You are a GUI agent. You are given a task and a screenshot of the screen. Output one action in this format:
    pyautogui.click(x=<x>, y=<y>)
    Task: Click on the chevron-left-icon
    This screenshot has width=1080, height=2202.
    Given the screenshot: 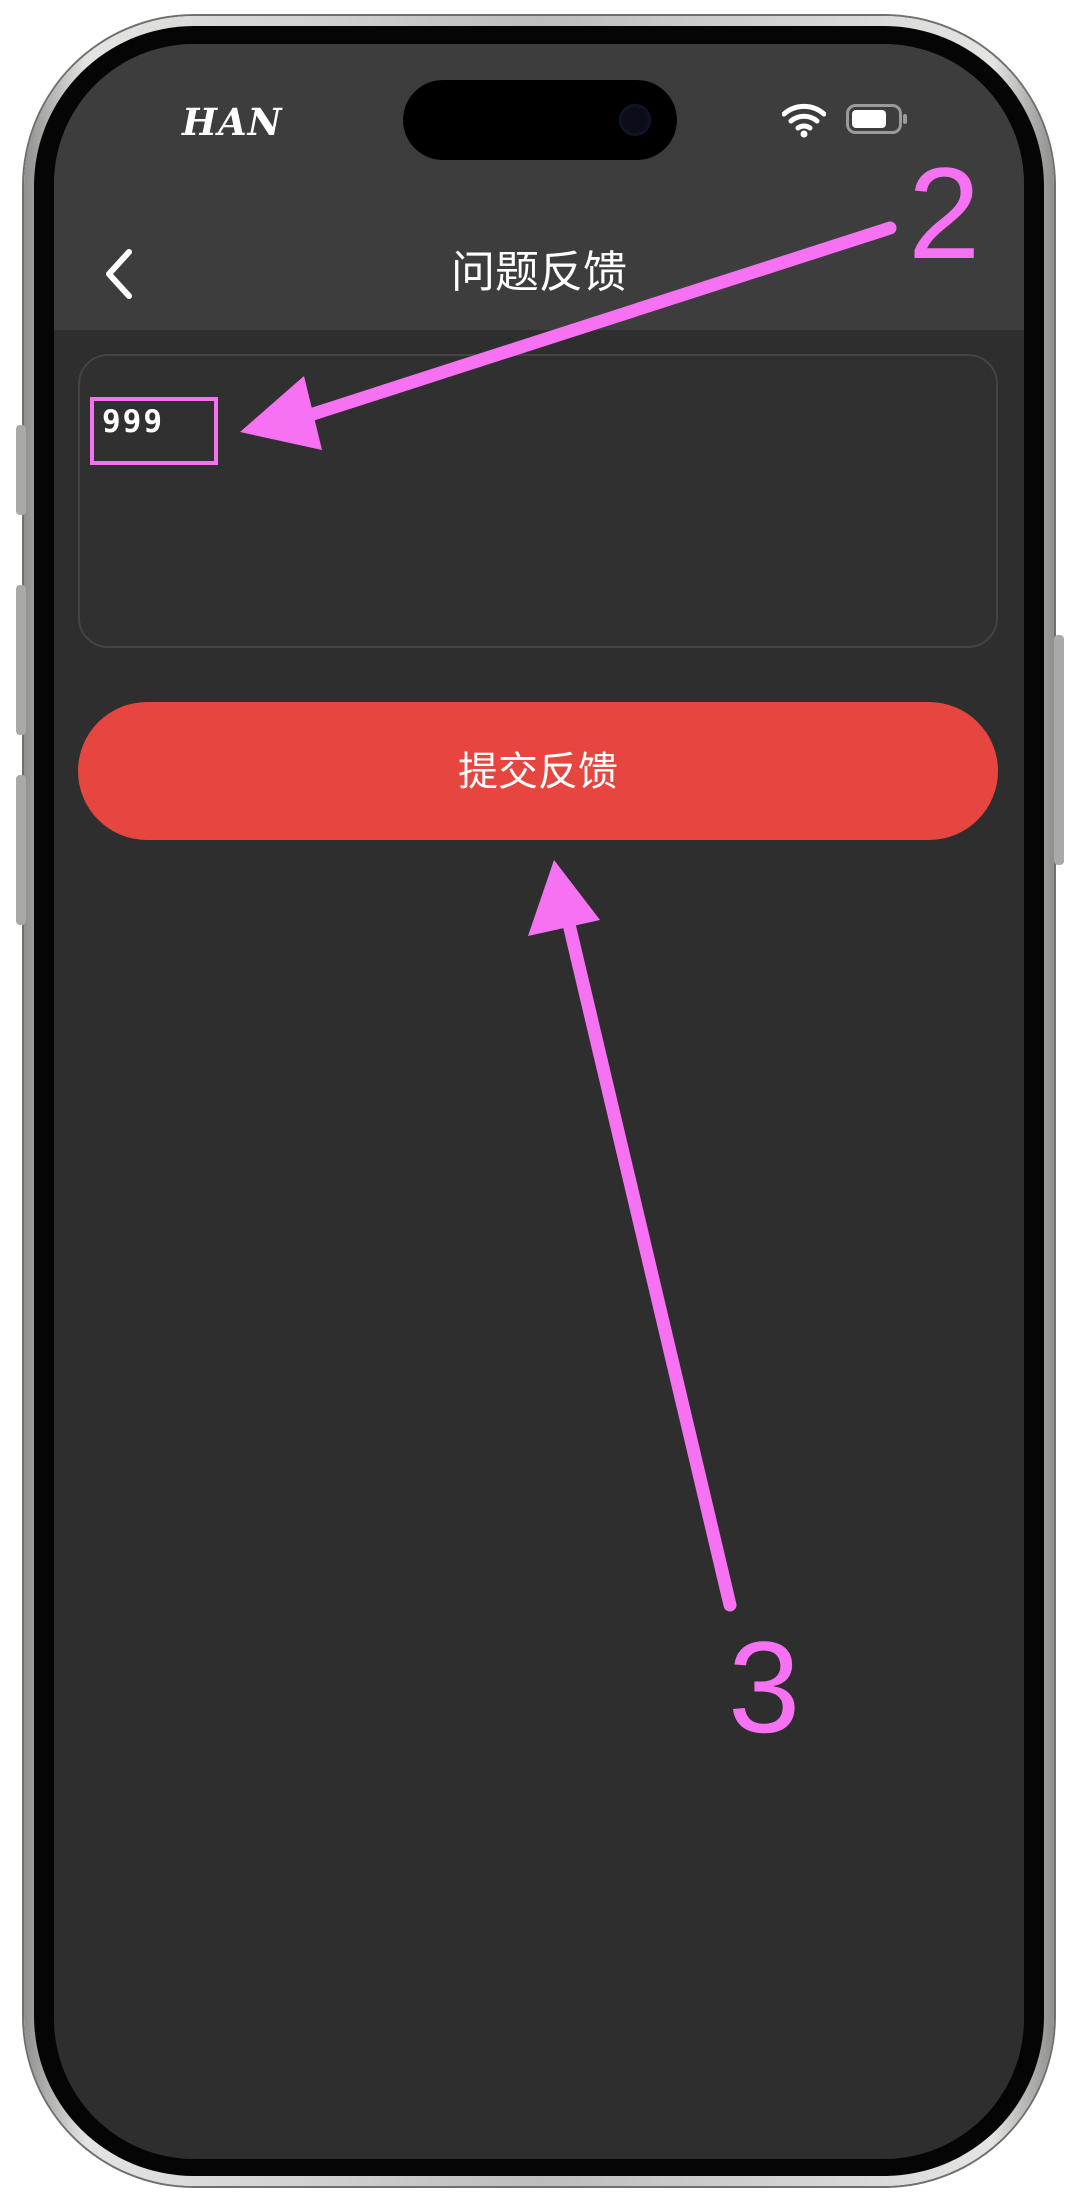 What is the action you would take?
    pyautogui.click(x=119, y=274)
    